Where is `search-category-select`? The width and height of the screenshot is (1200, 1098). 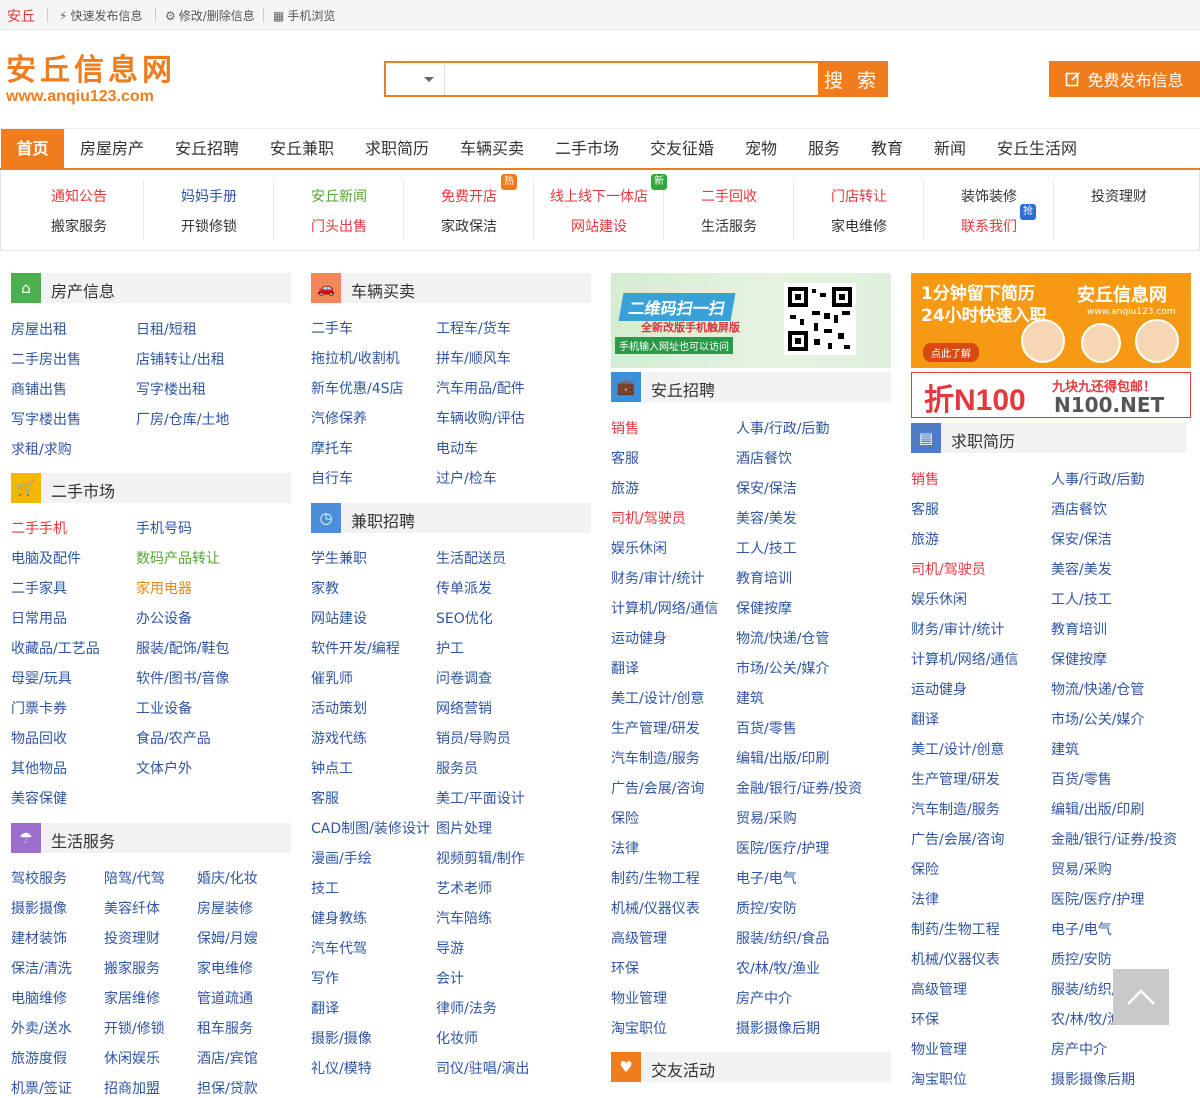 search-category-select is located at coordinates (415, 79).